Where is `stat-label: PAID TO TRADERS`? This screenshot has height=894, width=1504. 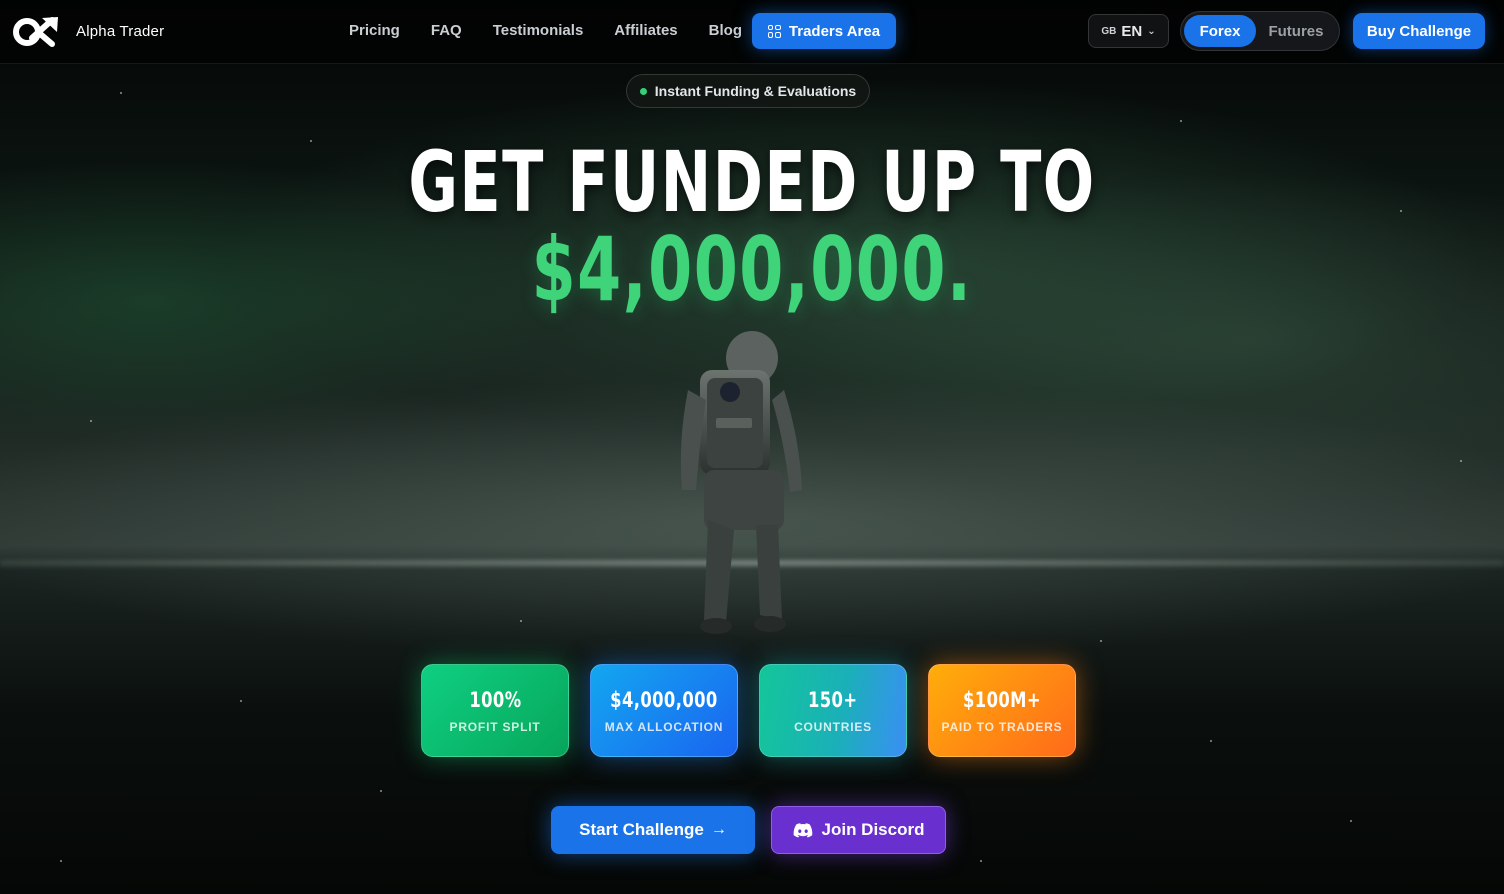
stat-label: PAID TO TRADERS is located at coordinates (1002, 726).